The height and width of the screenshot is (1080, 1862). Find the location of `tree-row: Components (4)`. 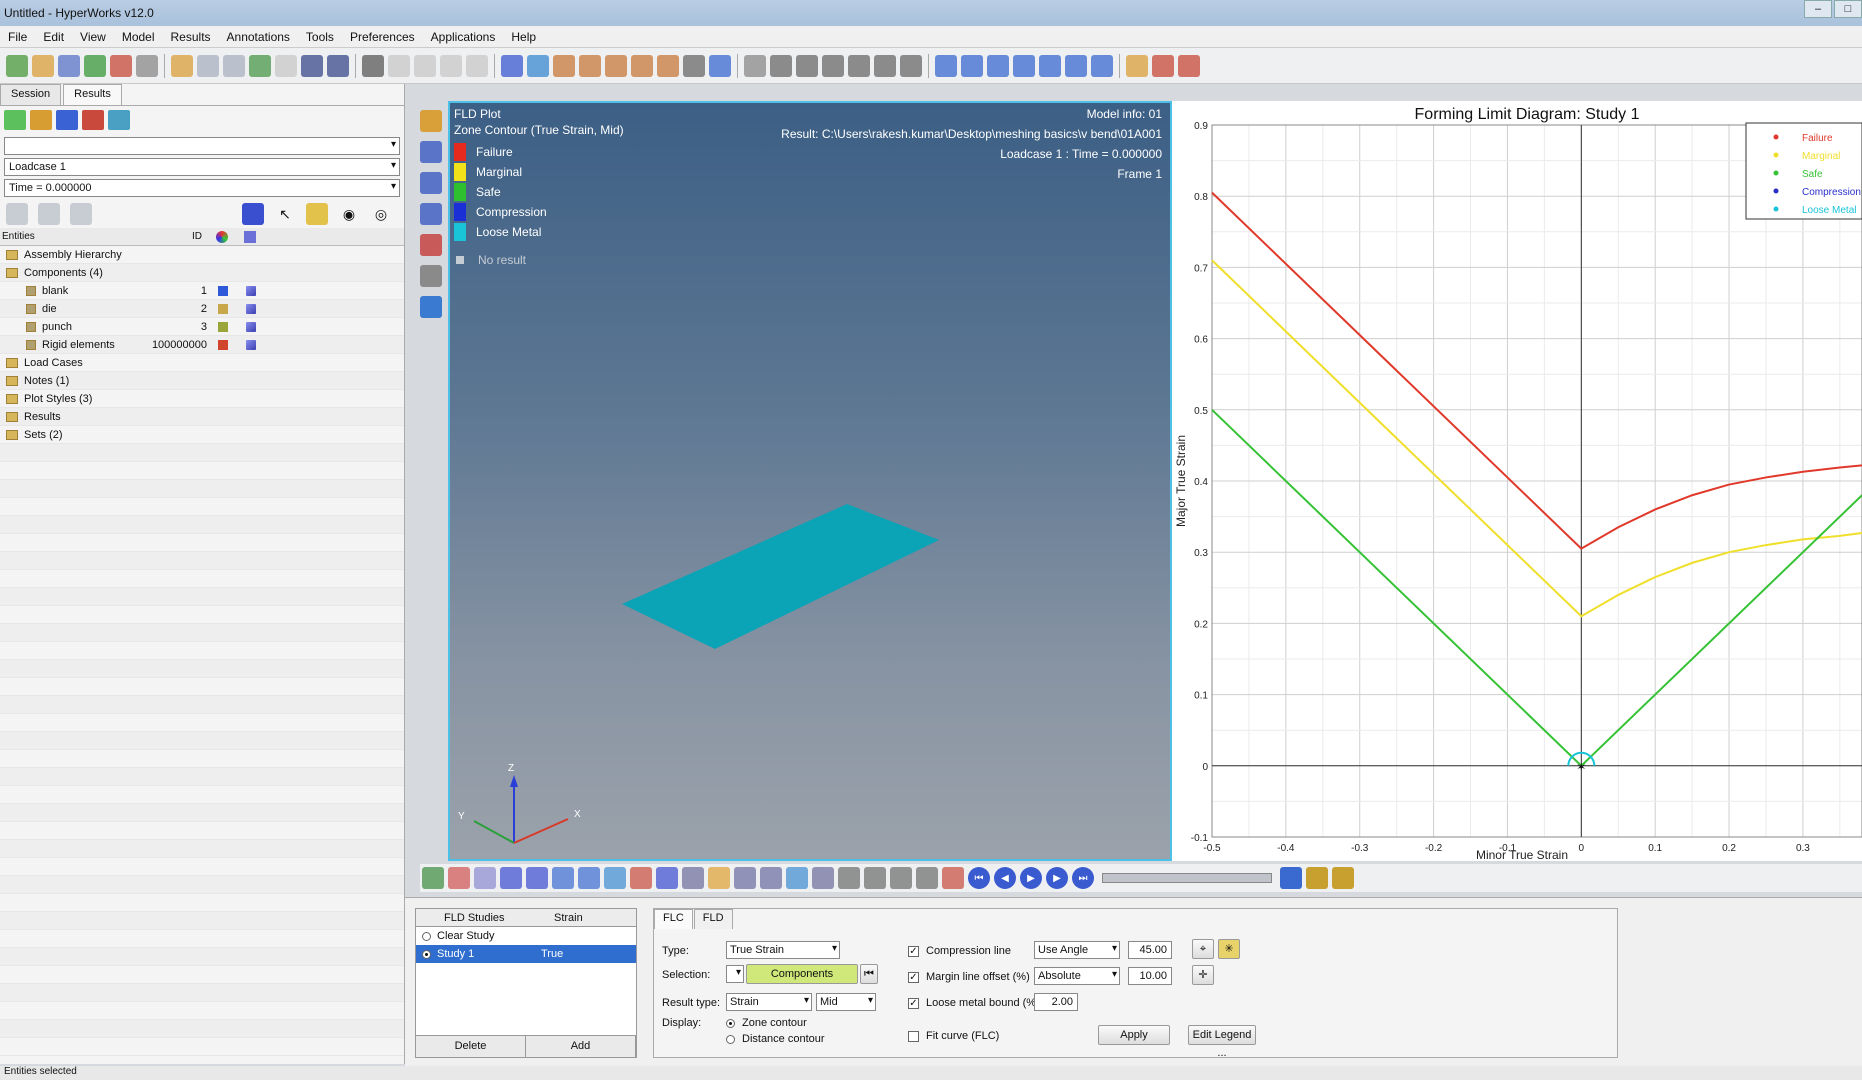

tree-row: Components (4) is located at coordinates (202, 273).